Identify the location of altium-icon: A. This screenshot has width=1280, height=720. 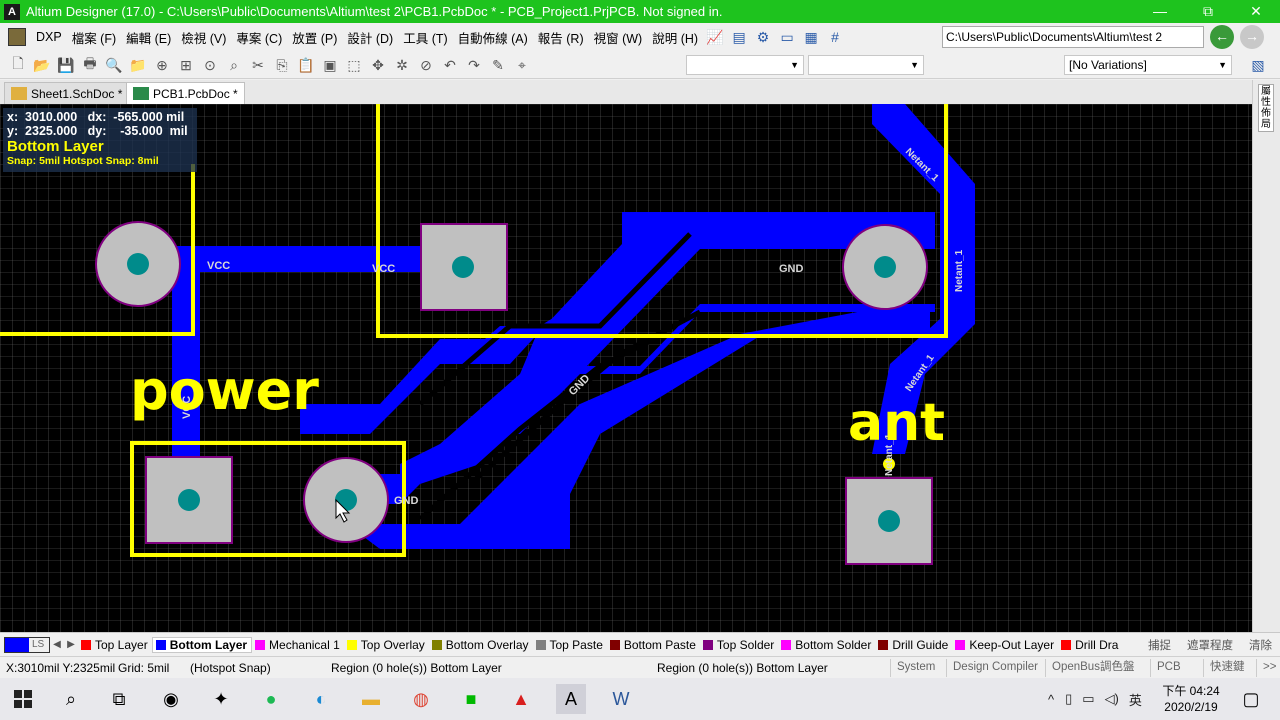
(571, 699).